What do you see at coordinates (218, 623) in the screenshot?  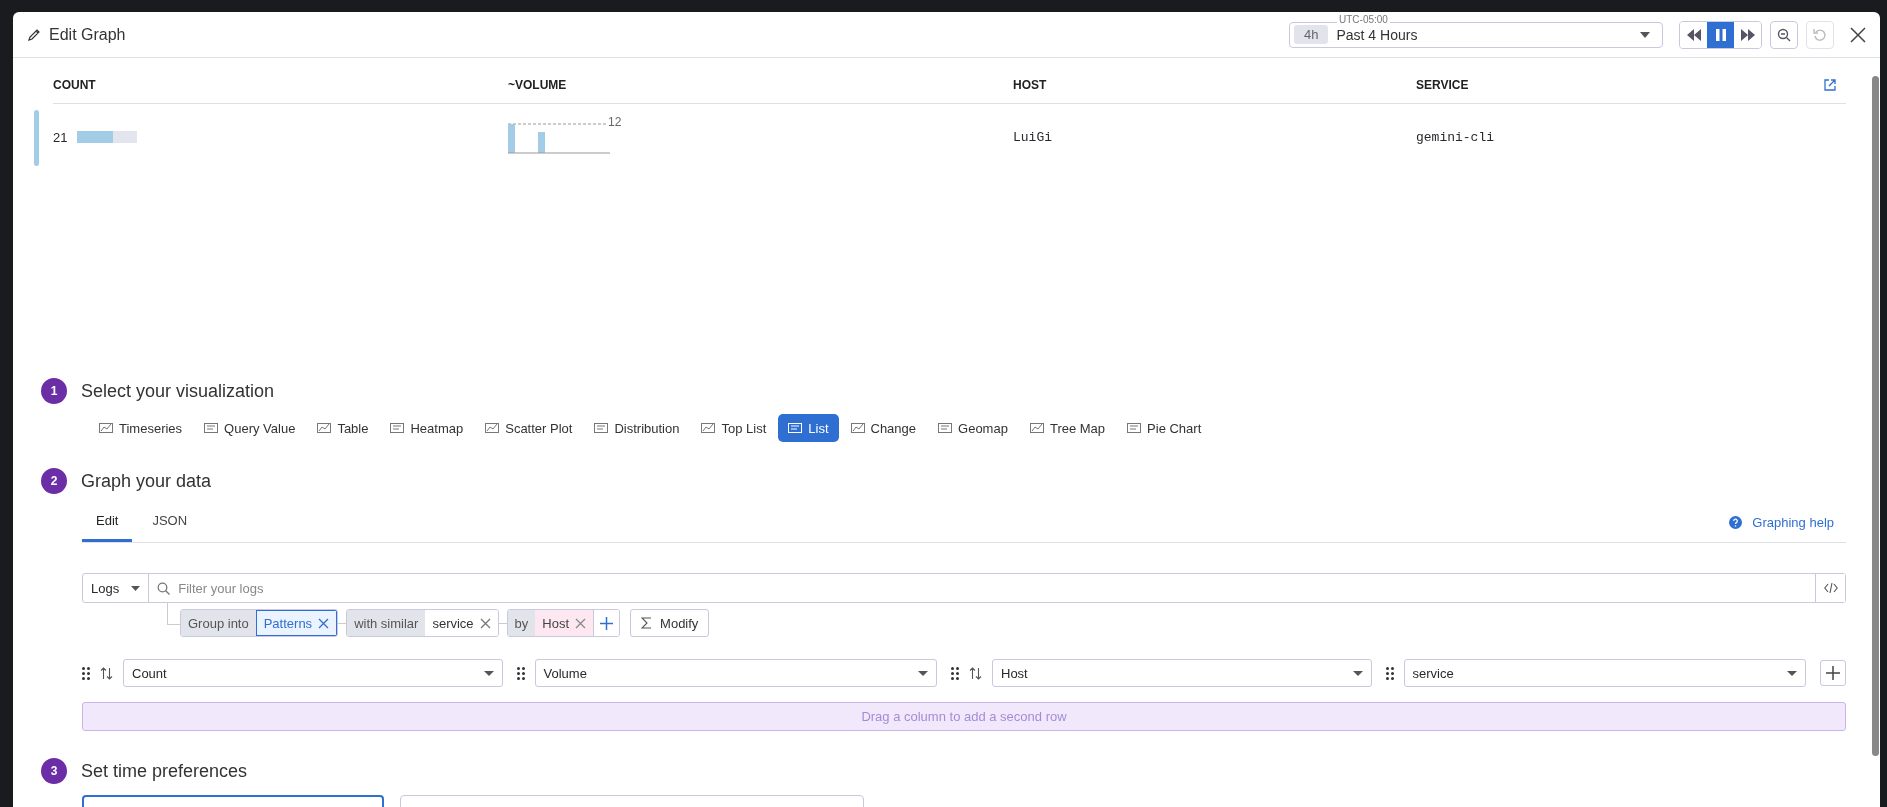 I see `group-label: Group into` at bounding box center [218, 623].